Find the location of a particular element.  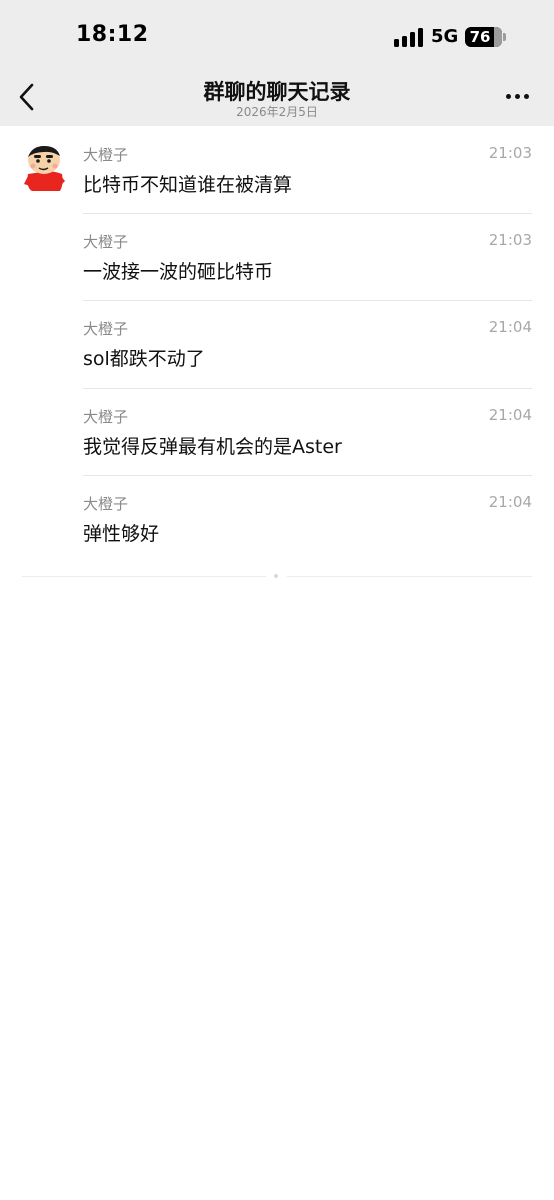

battery-icon: 76 is located at coordinates (483, 37).